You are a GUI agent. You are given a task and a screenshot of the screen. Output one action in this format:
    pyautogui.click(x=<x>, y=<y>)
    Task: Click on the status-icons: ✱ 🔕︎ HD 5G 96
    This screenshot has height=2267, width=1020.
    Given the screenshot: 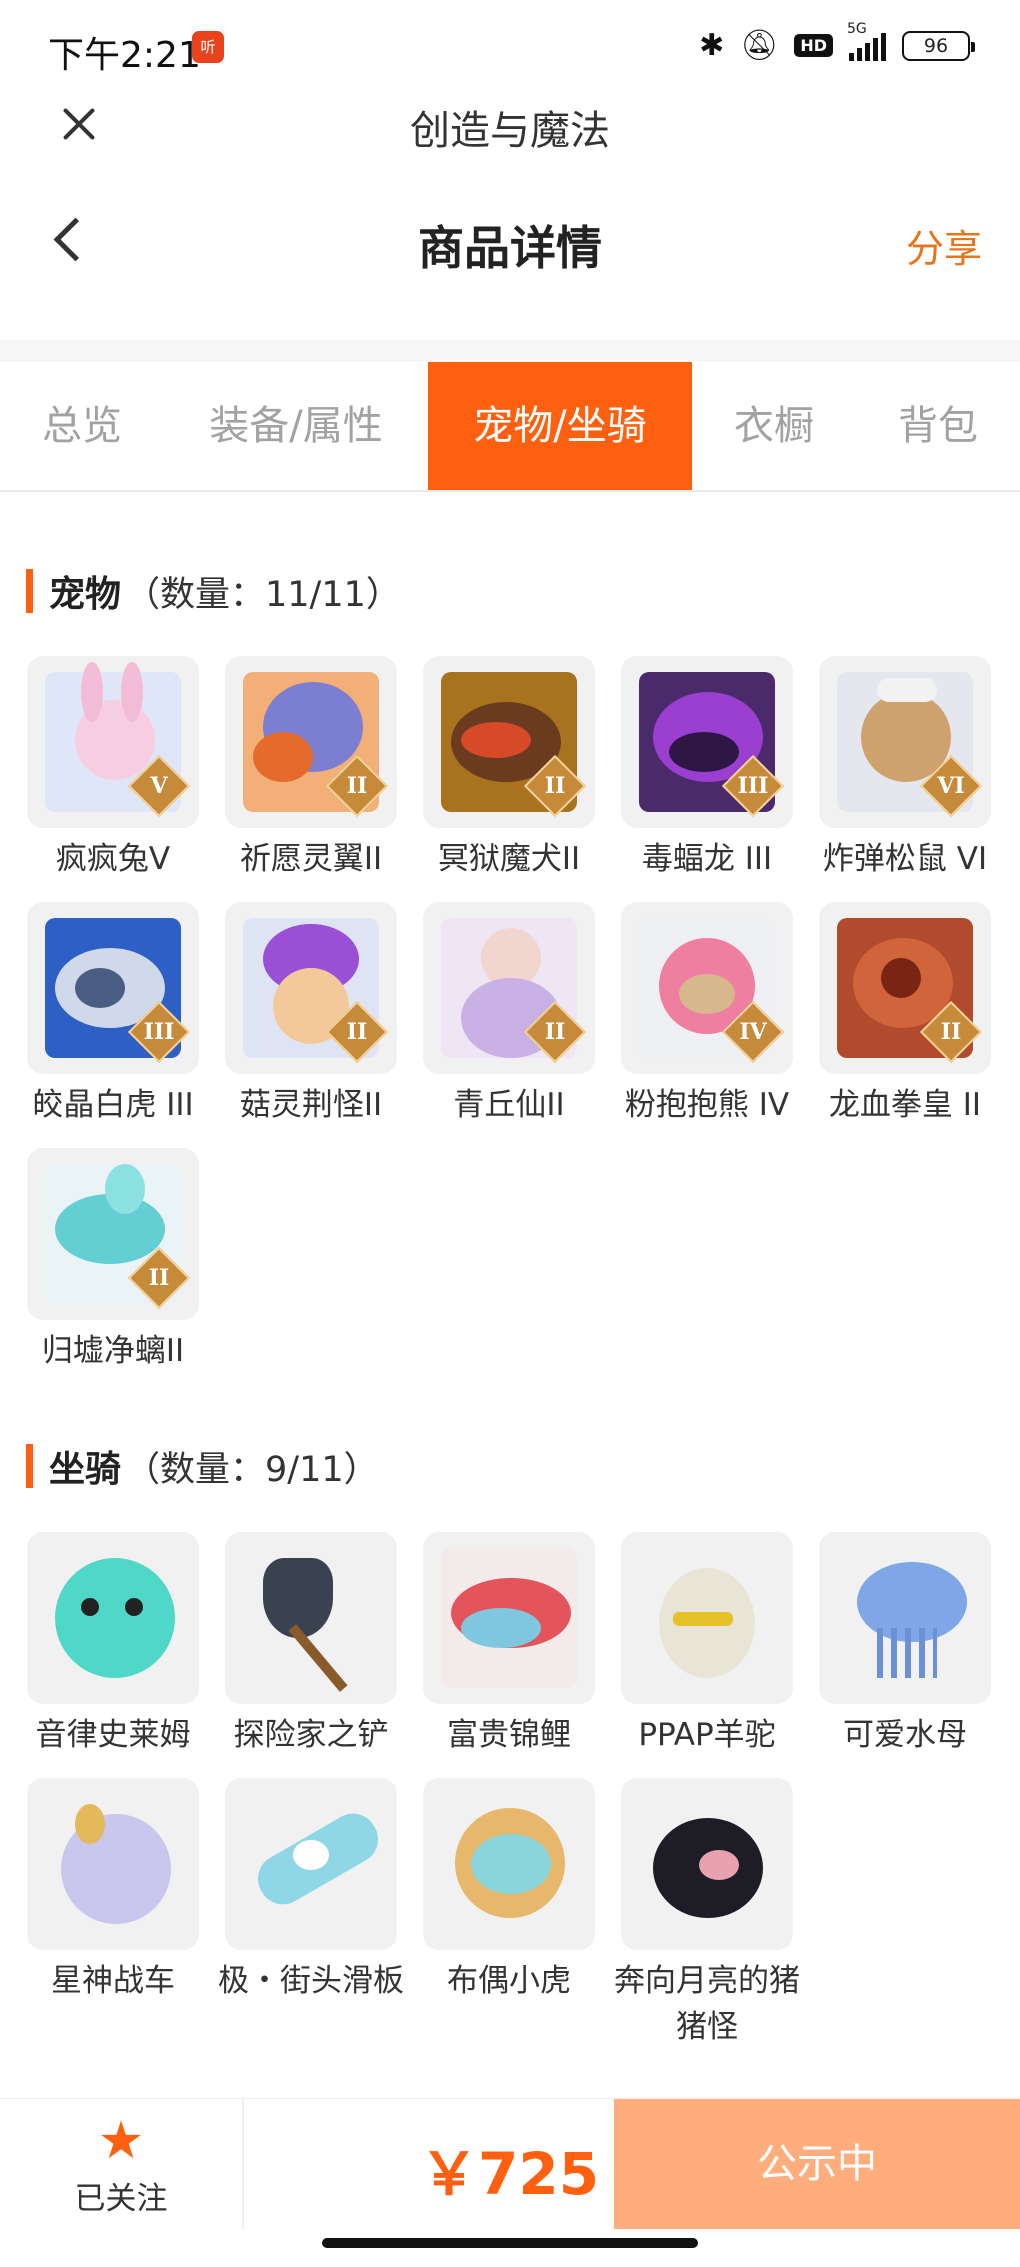 What is the action you would take?
    pyautogui.click(x=837, y=42)
    